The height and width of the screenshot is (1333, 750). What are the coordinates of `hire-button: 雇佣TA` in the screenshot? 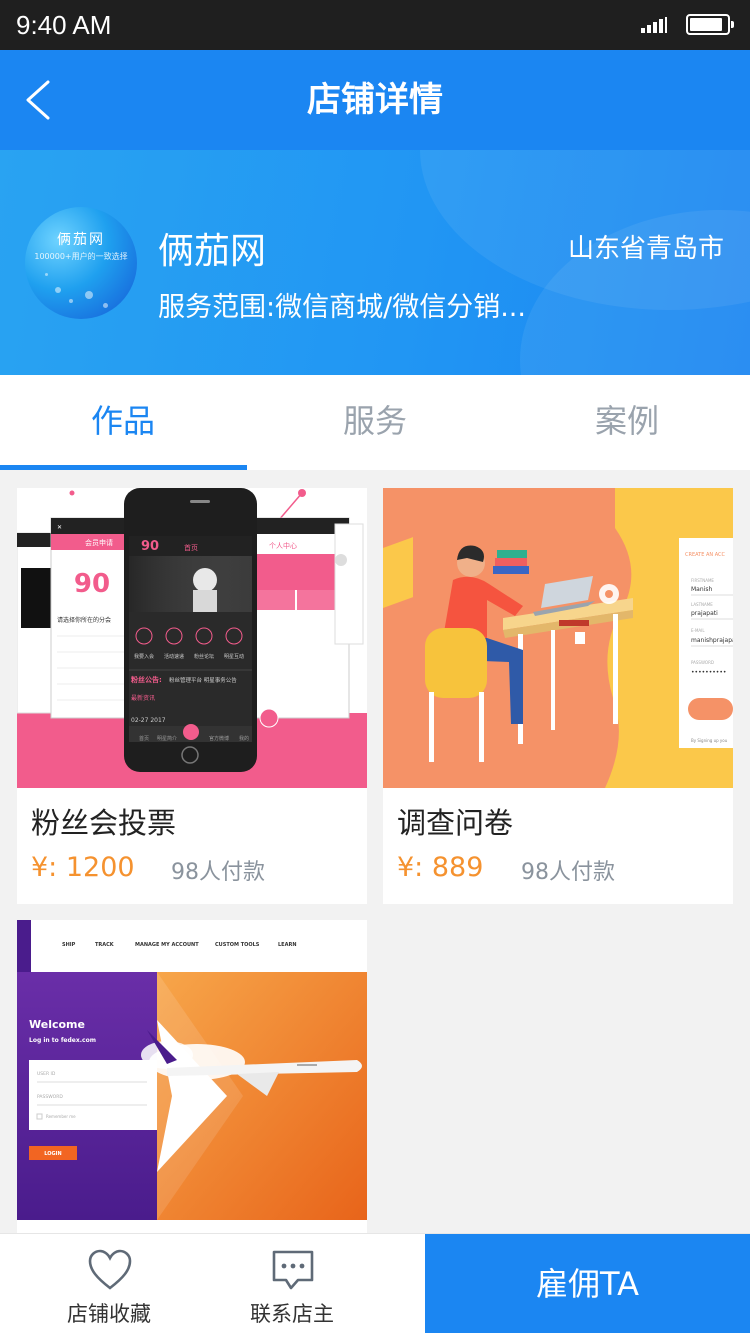 It's located at (587, 1283).